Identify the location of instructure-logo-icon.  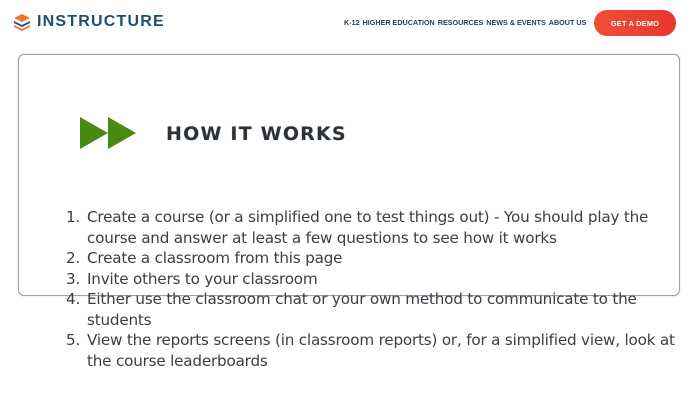
(22, 22).